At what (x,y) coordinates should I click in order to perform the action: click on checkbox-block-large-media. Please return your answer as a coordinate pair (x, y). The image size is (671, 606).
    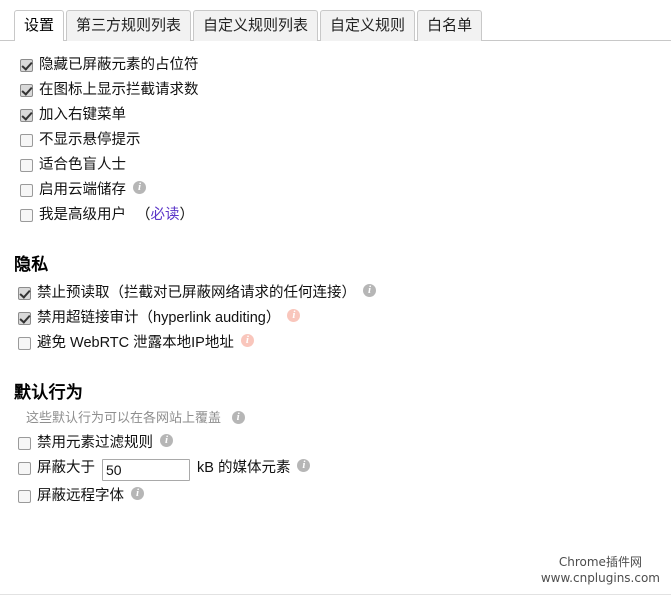
    Looking at the image, I should click on (24, 468).